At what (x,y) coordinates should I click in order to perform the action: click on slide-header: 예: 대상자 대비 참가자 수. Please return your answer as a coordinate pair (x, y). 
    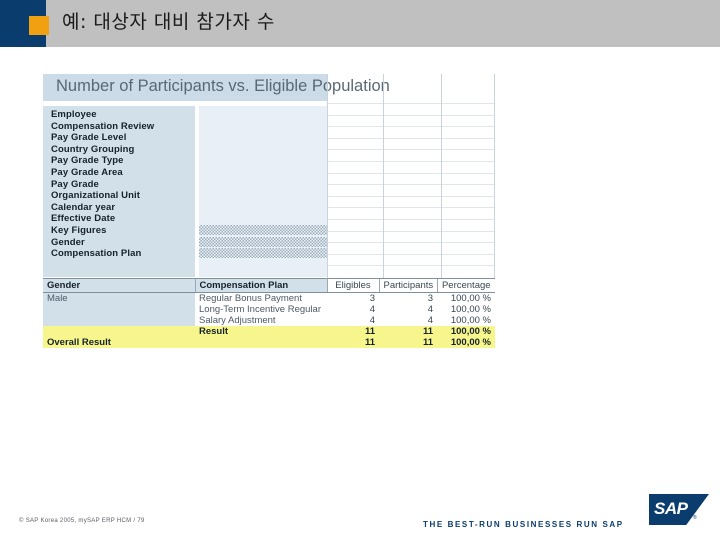
    Looking at the image, I should click on (360, 23).